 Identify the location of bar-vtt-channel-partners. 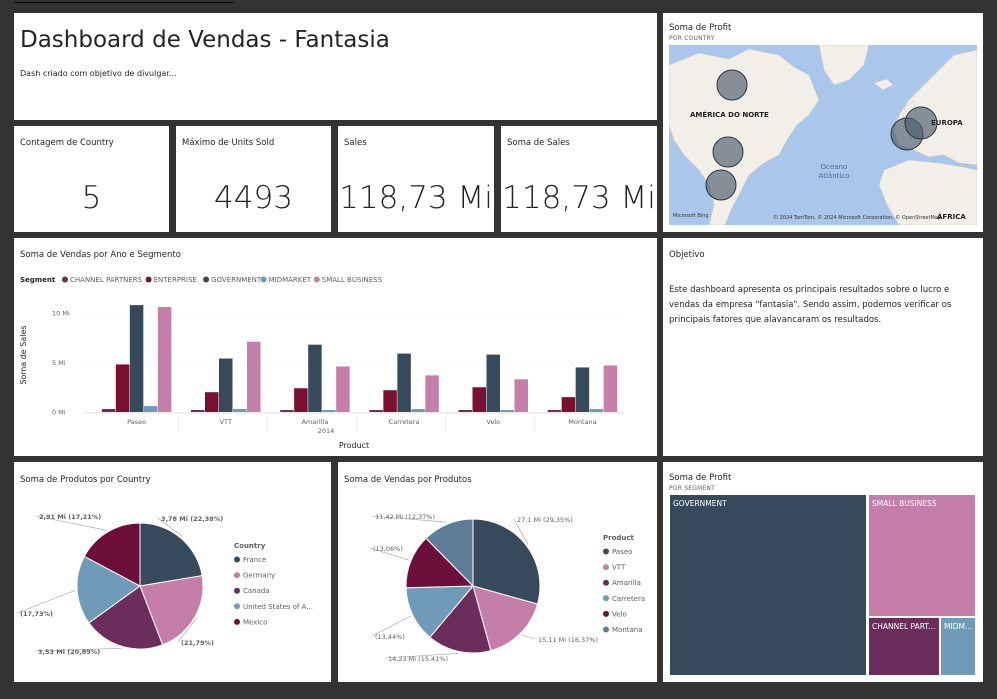
(198, 411).